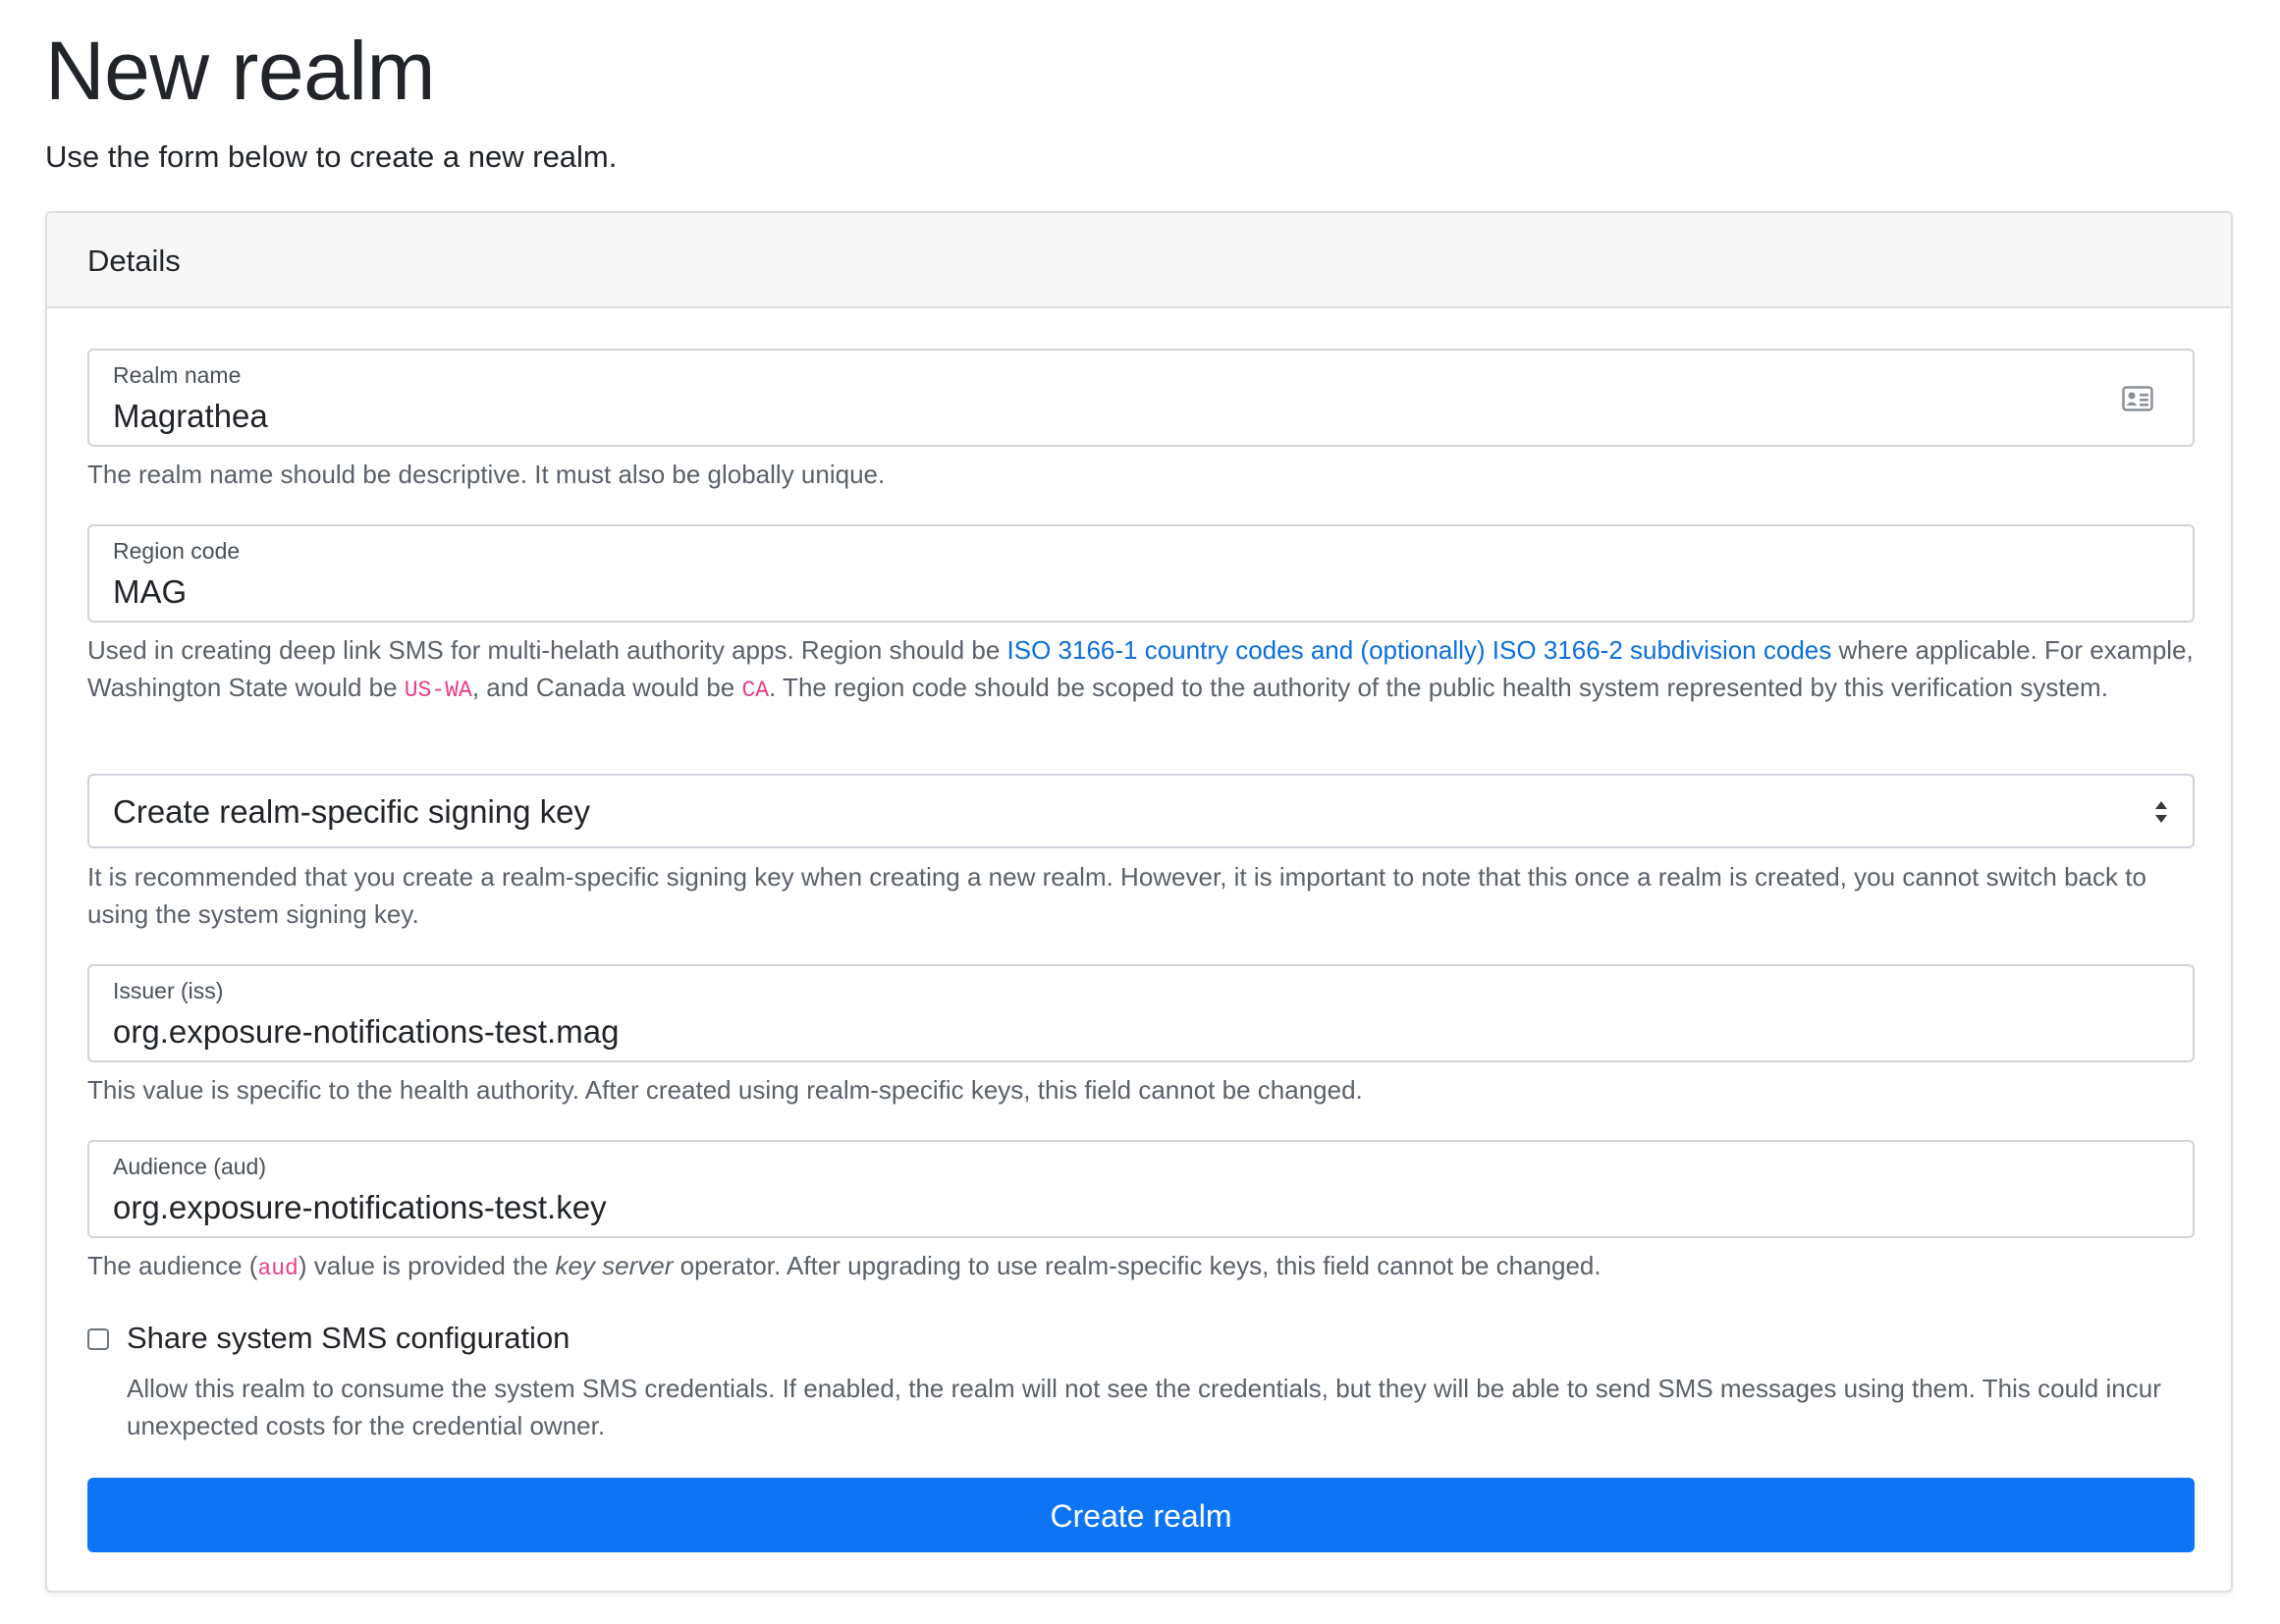 This screenshot has height=1624, width=2280. Describe the element at coordinates (1095, 592) in the screenshot. I see `region-code-input` at that location.